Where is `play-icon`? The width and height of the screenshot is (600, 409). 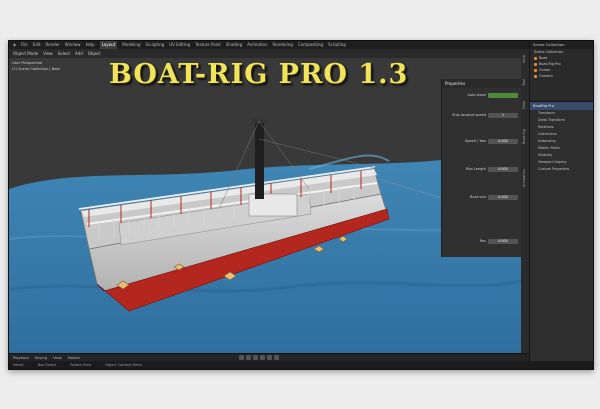 play-icon is located at coordinates (262, 357).